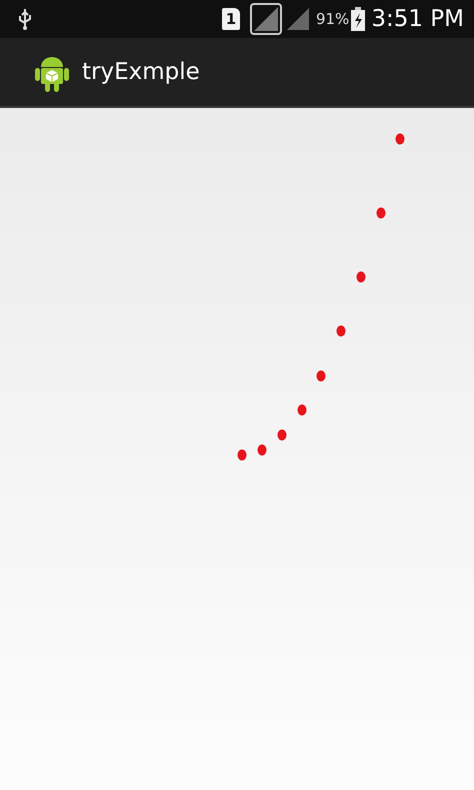  Describe the element at coordinates (231, 19) in the screenshot. I see `sim-label: 1` at that location.